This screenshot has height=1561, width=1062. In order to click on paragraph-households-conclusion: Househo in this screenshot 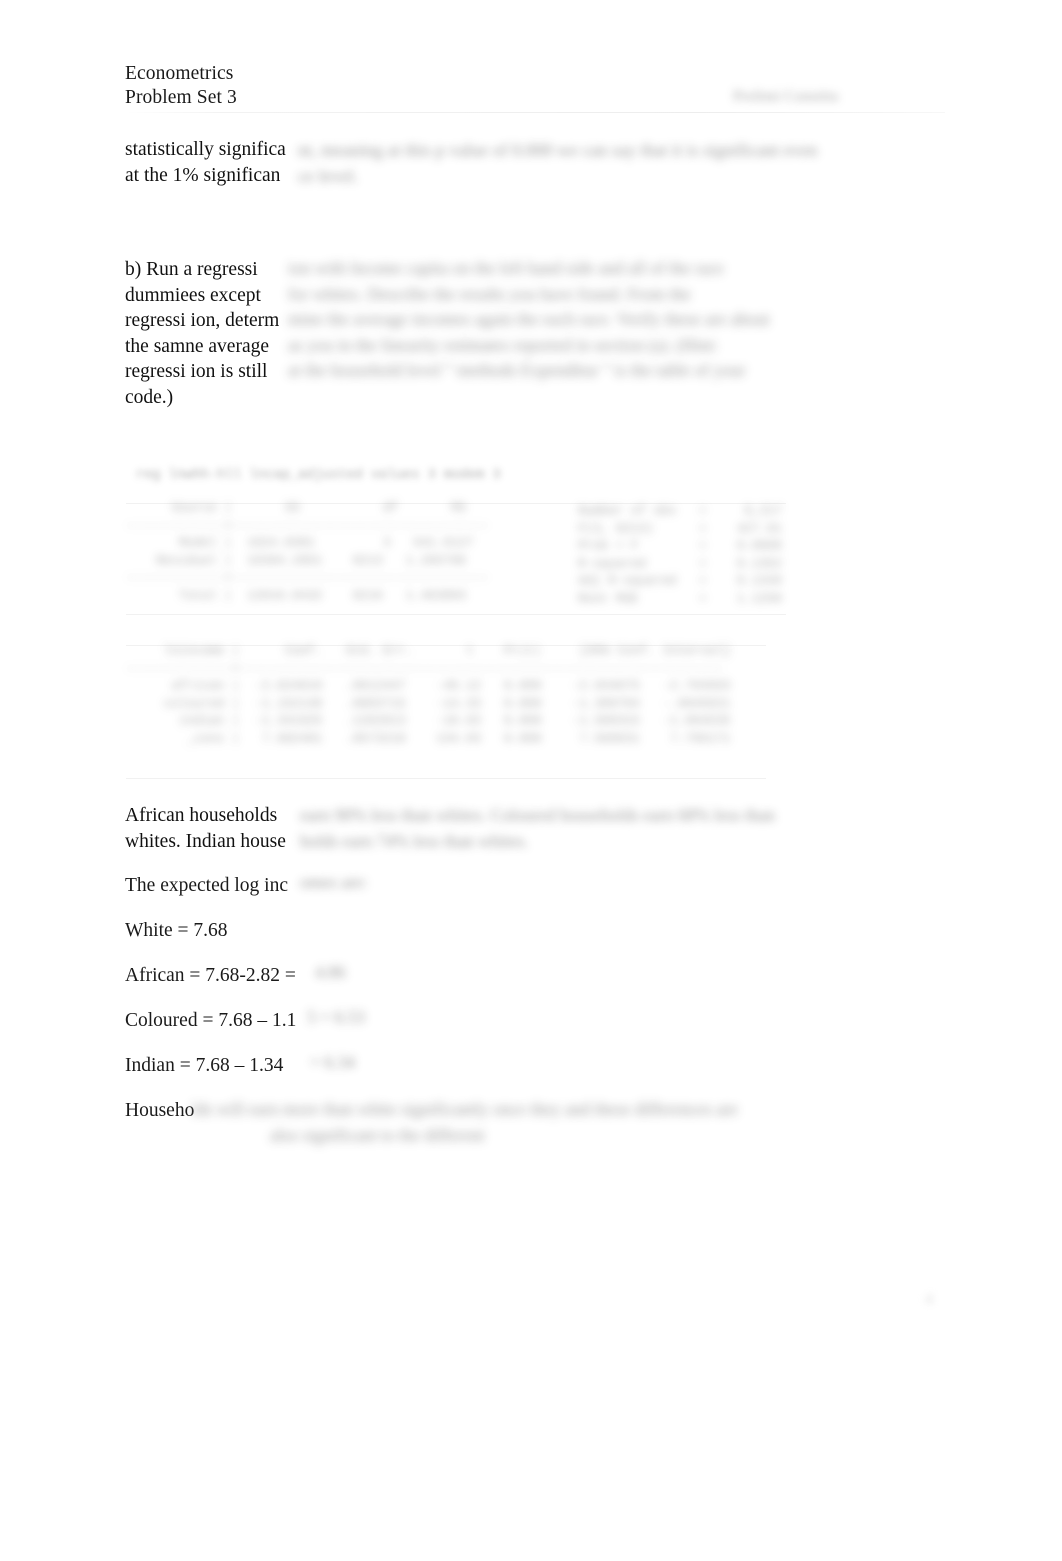, I will do `click(160, 1110)`.